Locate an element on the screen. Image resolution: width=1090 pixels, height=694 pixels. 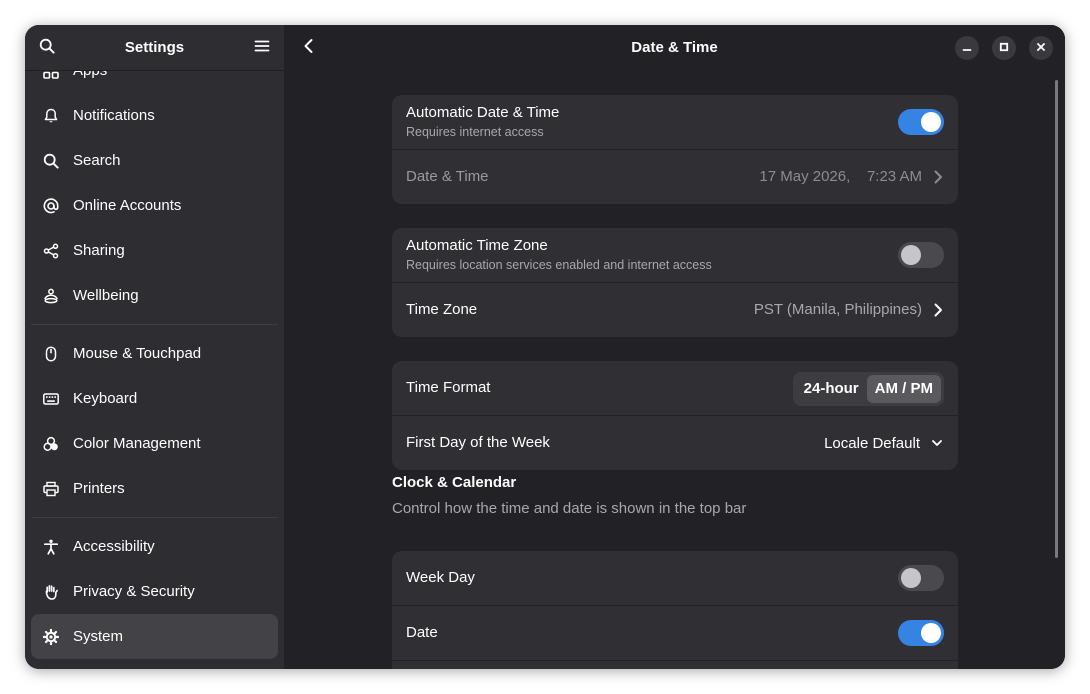
time-value: 7:23 AM is located at coordinates (894, 176).